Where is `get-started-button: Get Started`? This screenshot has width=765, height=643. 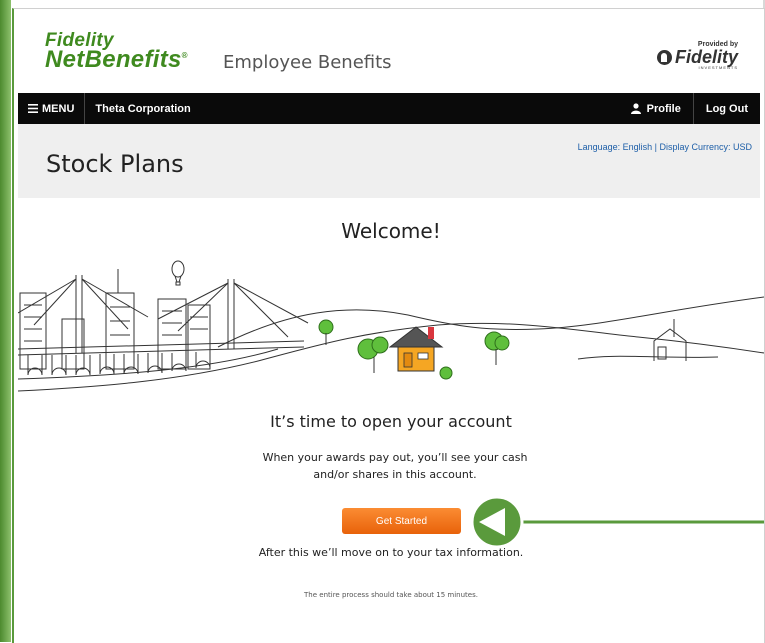 get-started-button: Get Started is located at coordinates (401, 521).